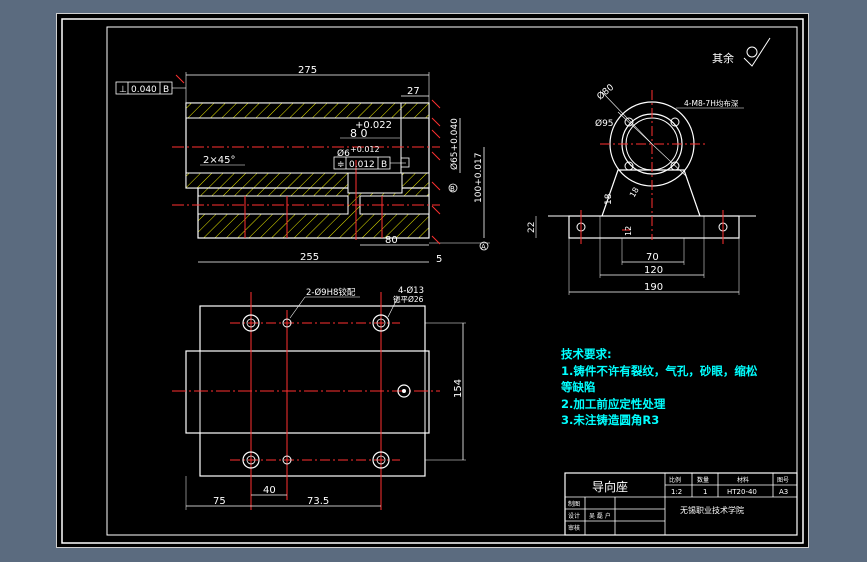  What do you see at coordinates (219, 160) in the screenshot?
I see `chamfer-label: 2×45°` at bounding box center [219, 160].